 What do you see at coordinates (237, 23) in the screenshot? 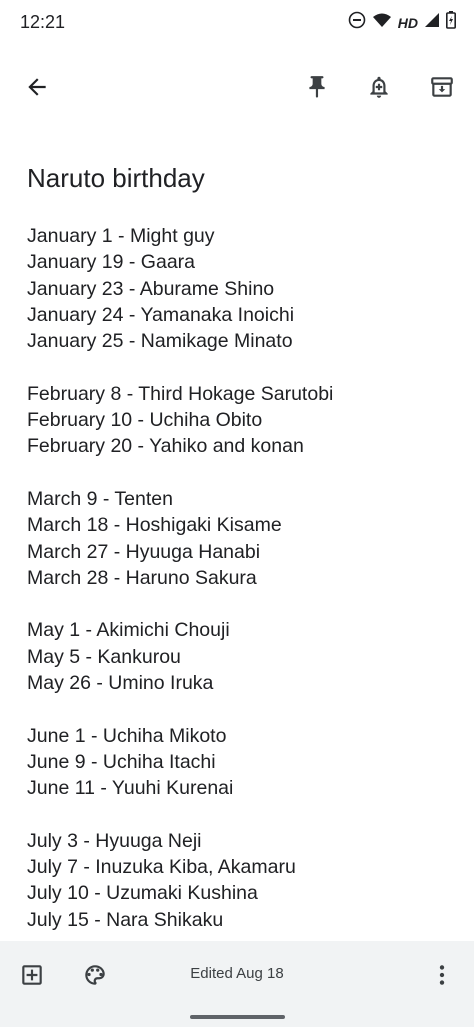
I see `status-bar: 12:21 HD` at bounding box center [237, 23].